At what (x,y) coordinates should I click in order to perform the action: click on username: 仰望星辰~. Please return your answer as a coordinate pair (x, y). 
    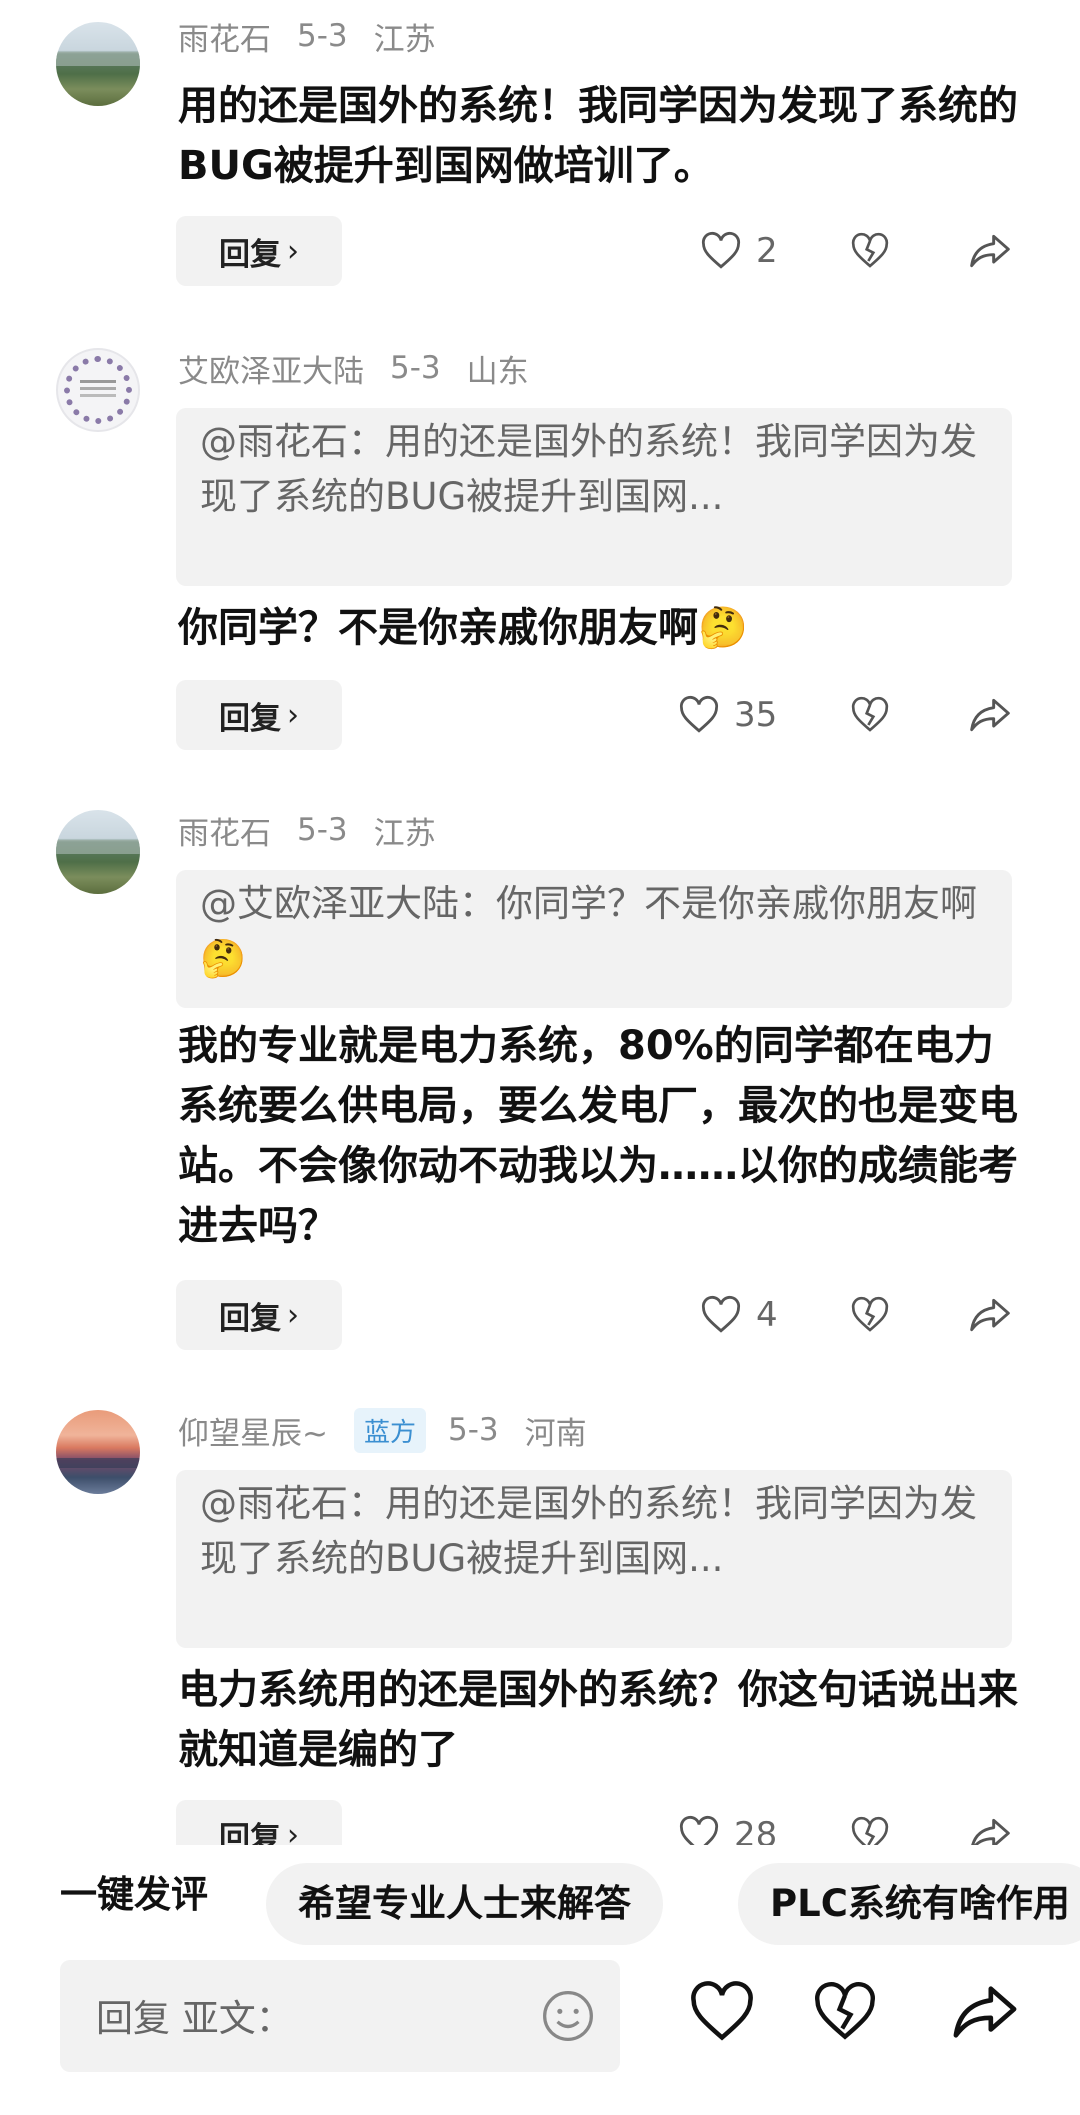
    Looking at the image, I should click on (253, 1430).